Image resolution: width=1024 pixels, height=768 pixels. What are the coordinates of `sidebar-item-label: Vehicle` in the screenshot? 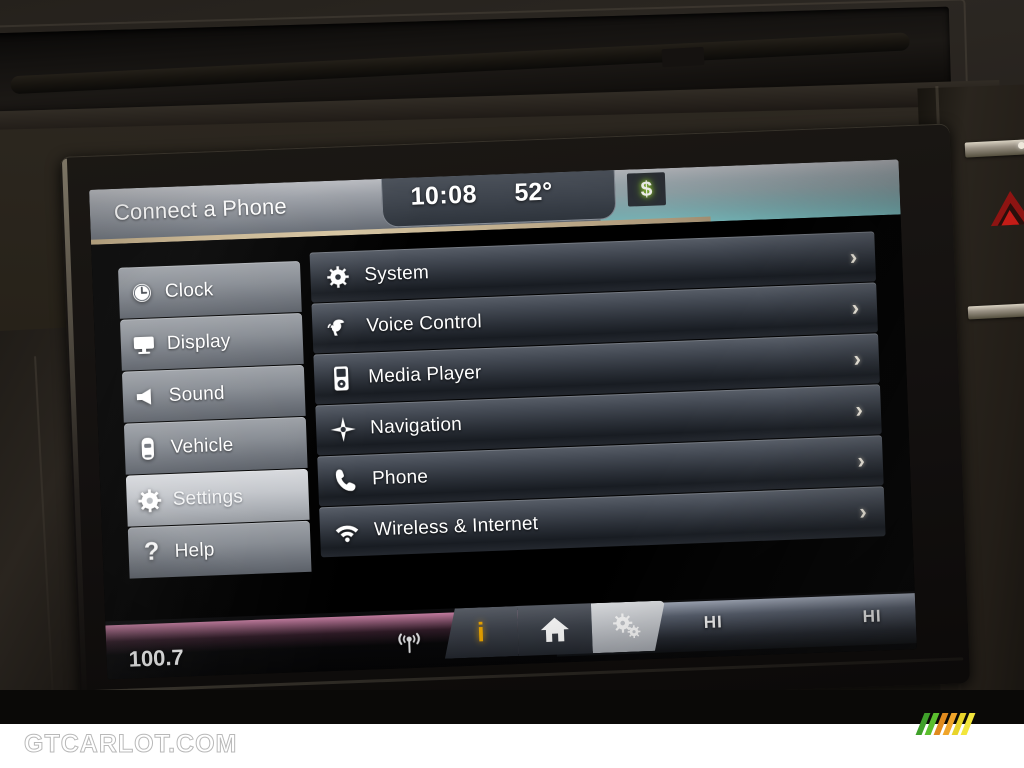 It's located at (202, 446).